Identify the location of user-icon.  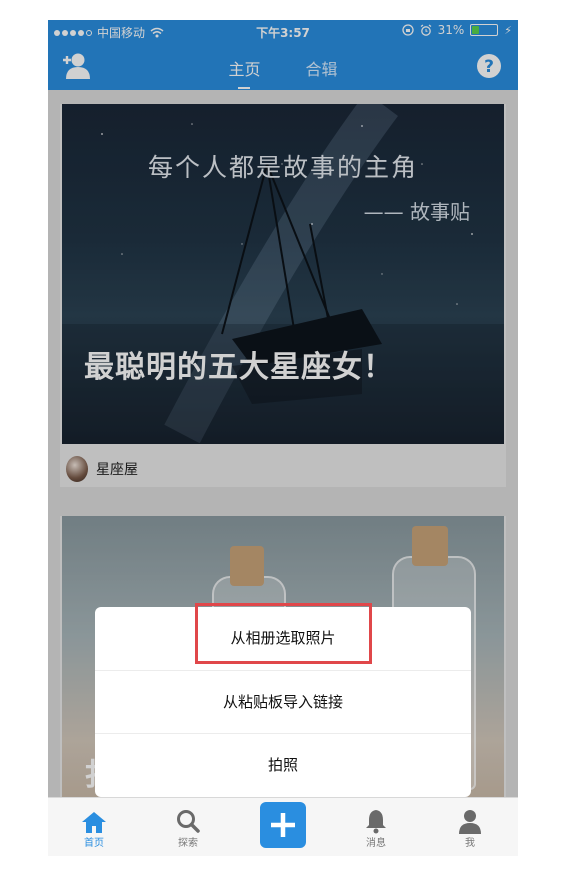
(470, 822).